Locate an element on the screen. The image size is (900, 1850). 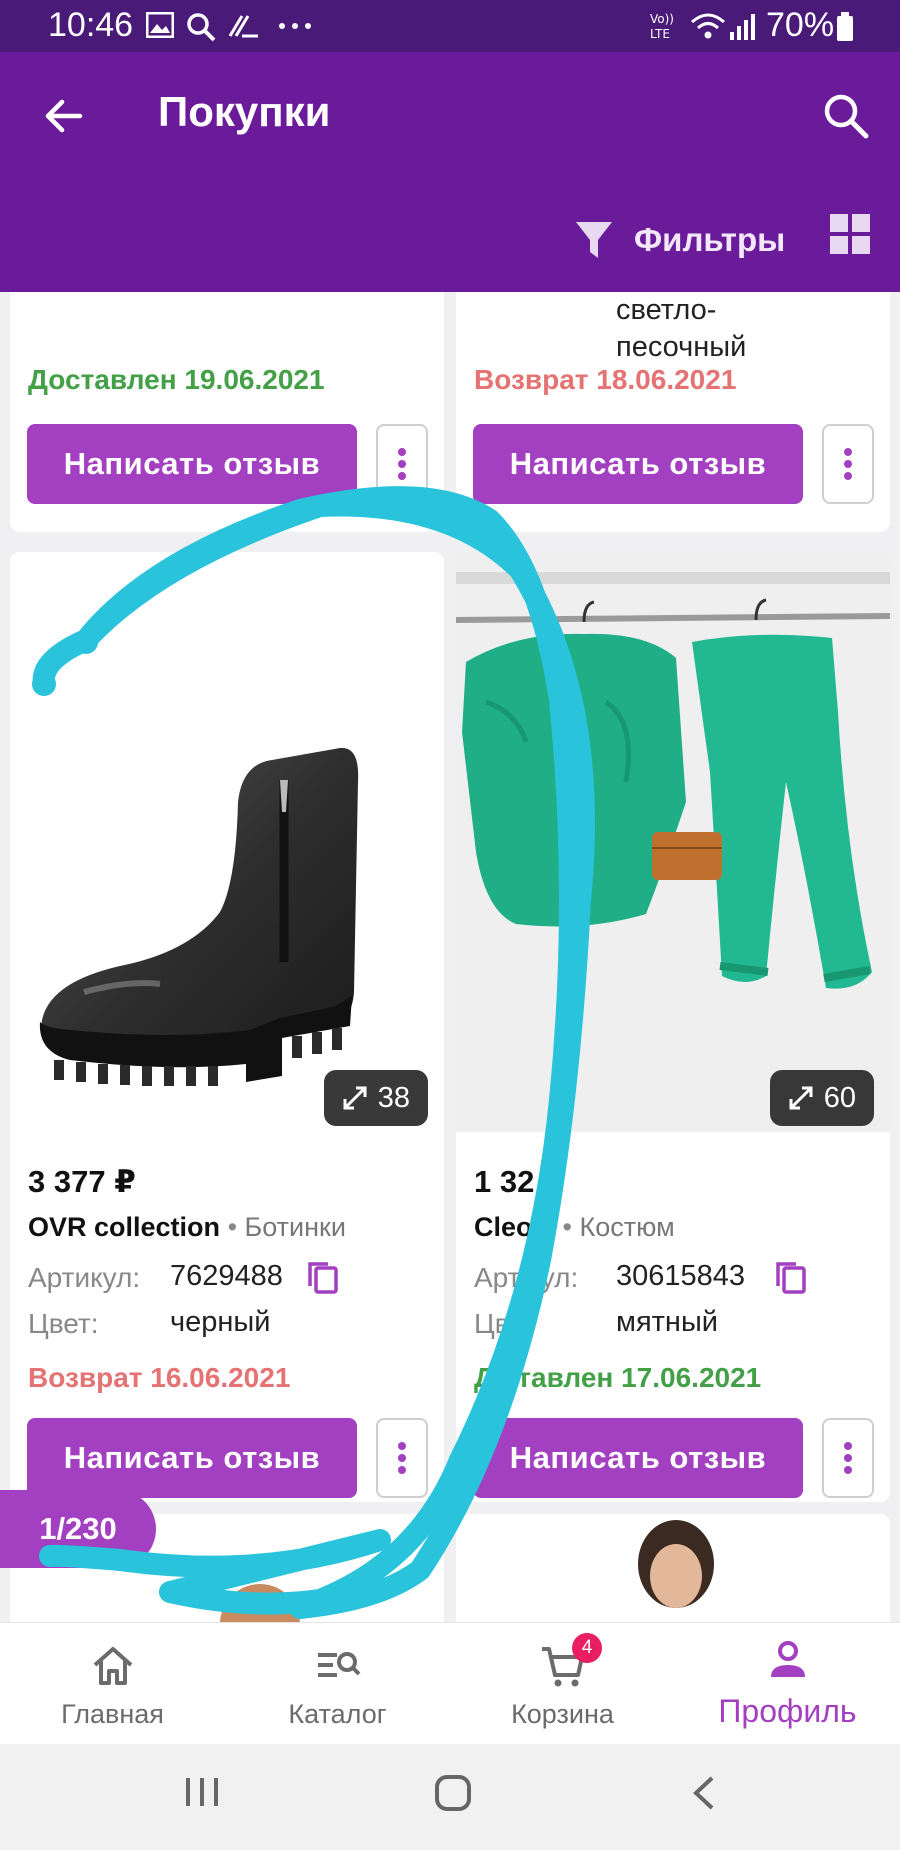
color-value: светло- песочный is located at coordinates (681, 329).